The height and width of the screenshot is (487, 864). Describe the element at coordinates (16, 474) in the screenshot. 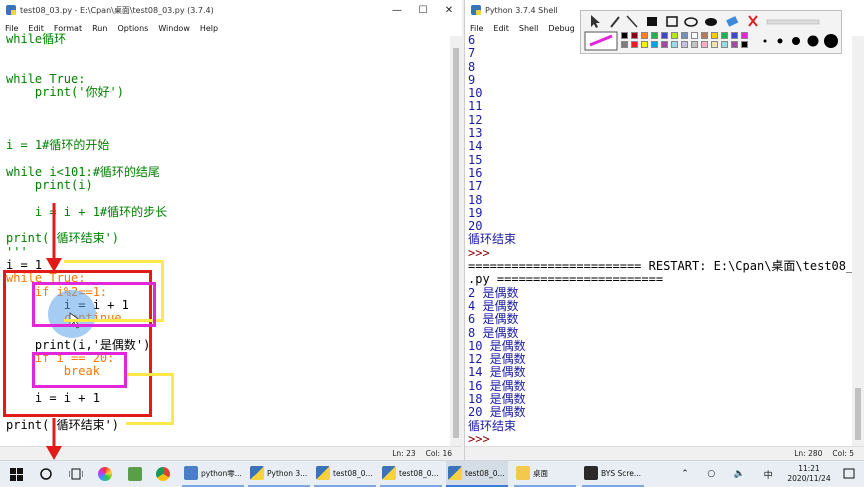

I see `start-button` at that location.